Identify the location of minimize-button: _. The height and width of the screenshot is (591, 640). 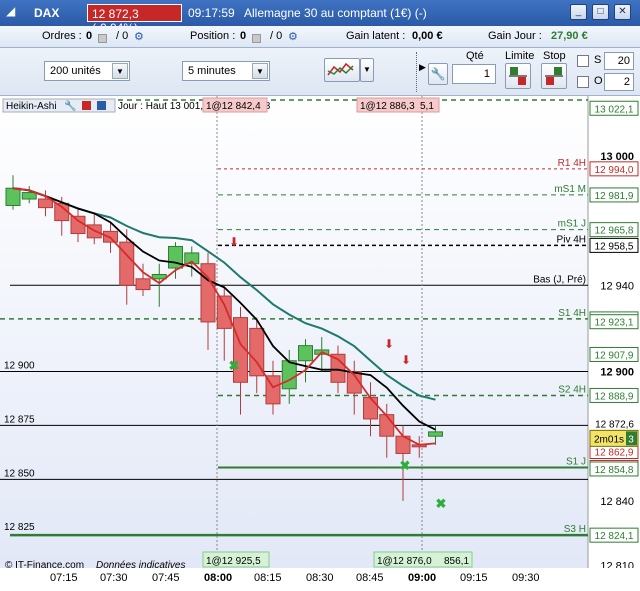
(578, 12).